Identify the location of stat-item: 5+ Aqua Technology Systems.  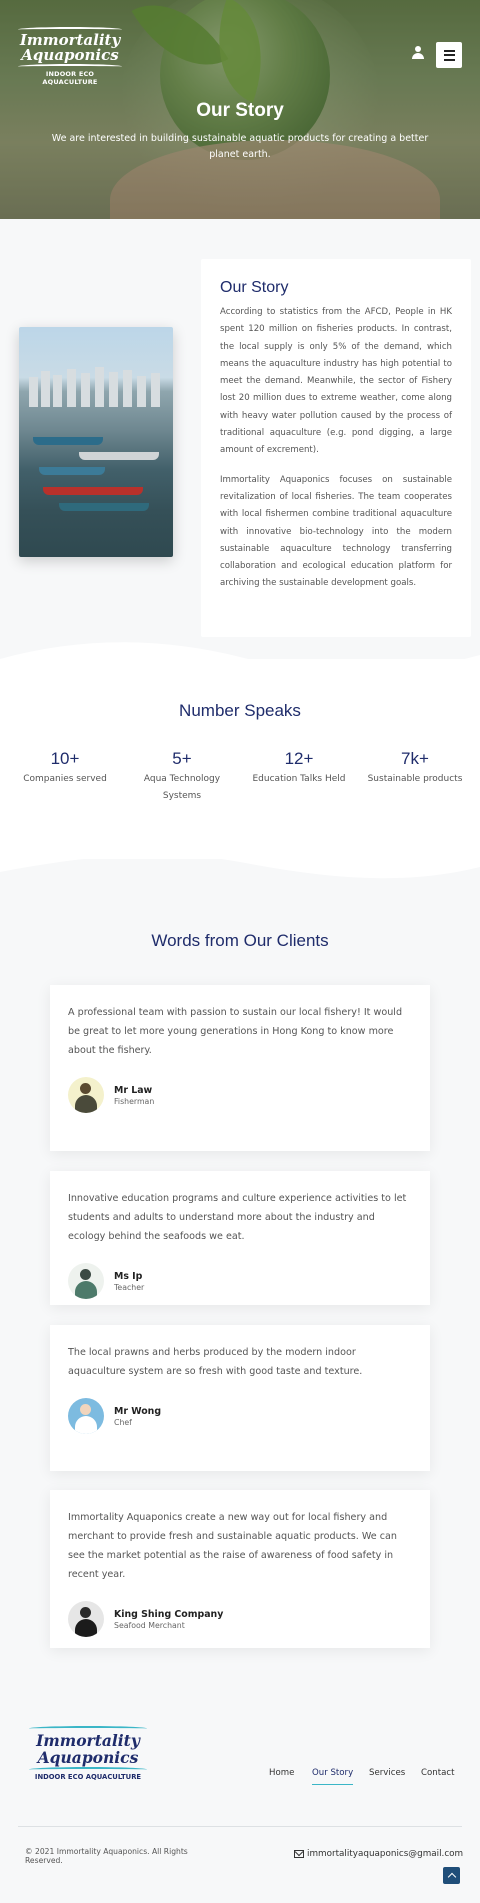
(182, 777).